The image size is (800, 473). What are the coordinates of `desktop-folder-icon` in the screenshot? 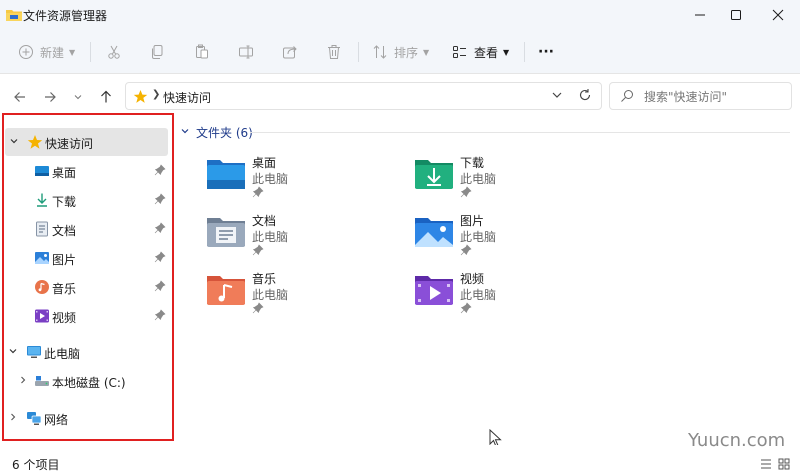 It's located at (226, 174).